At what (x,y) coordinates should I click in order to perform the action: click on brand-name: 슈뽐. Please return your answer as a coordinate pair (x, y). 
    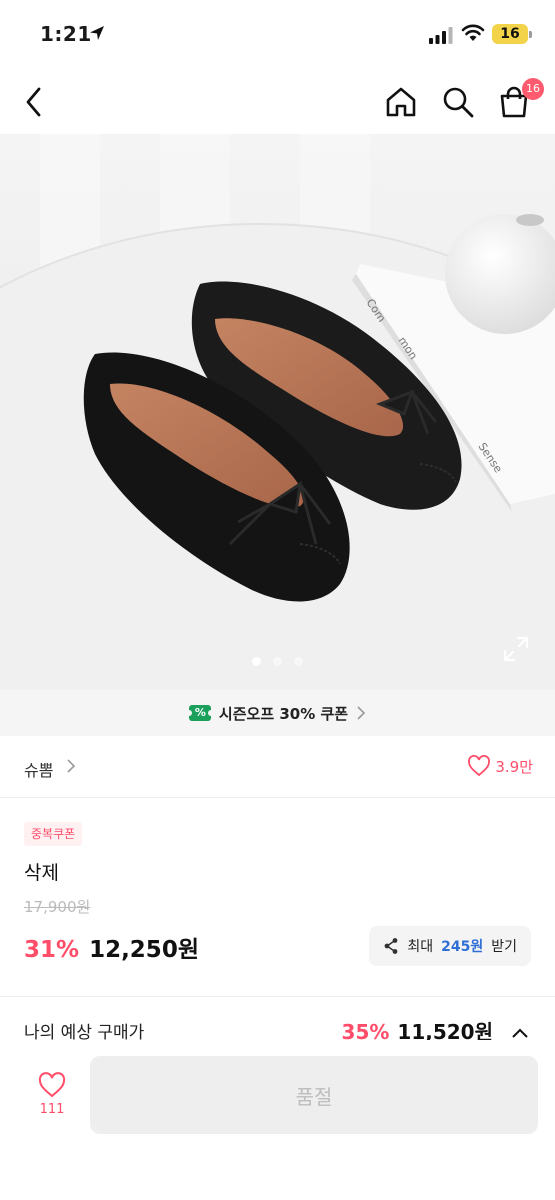
    Looking at the image, I should click on (38, 769).